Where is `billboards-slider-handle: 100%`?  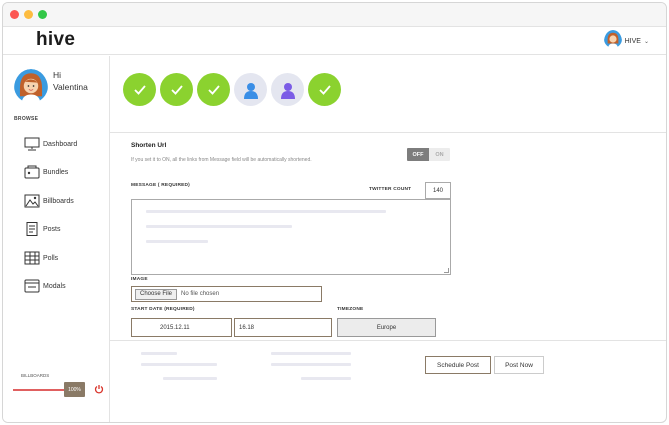 billboards-slider-handle: 100% is located at coordinates (74, 389).